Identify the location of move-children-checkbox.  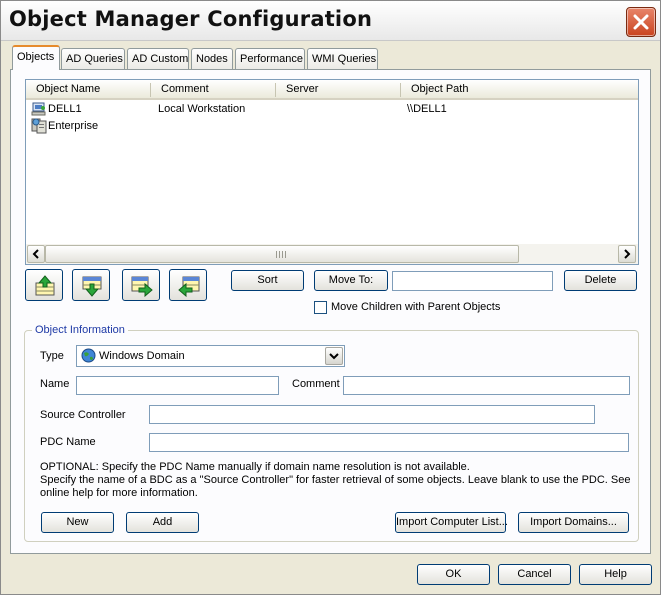
(320, 307).